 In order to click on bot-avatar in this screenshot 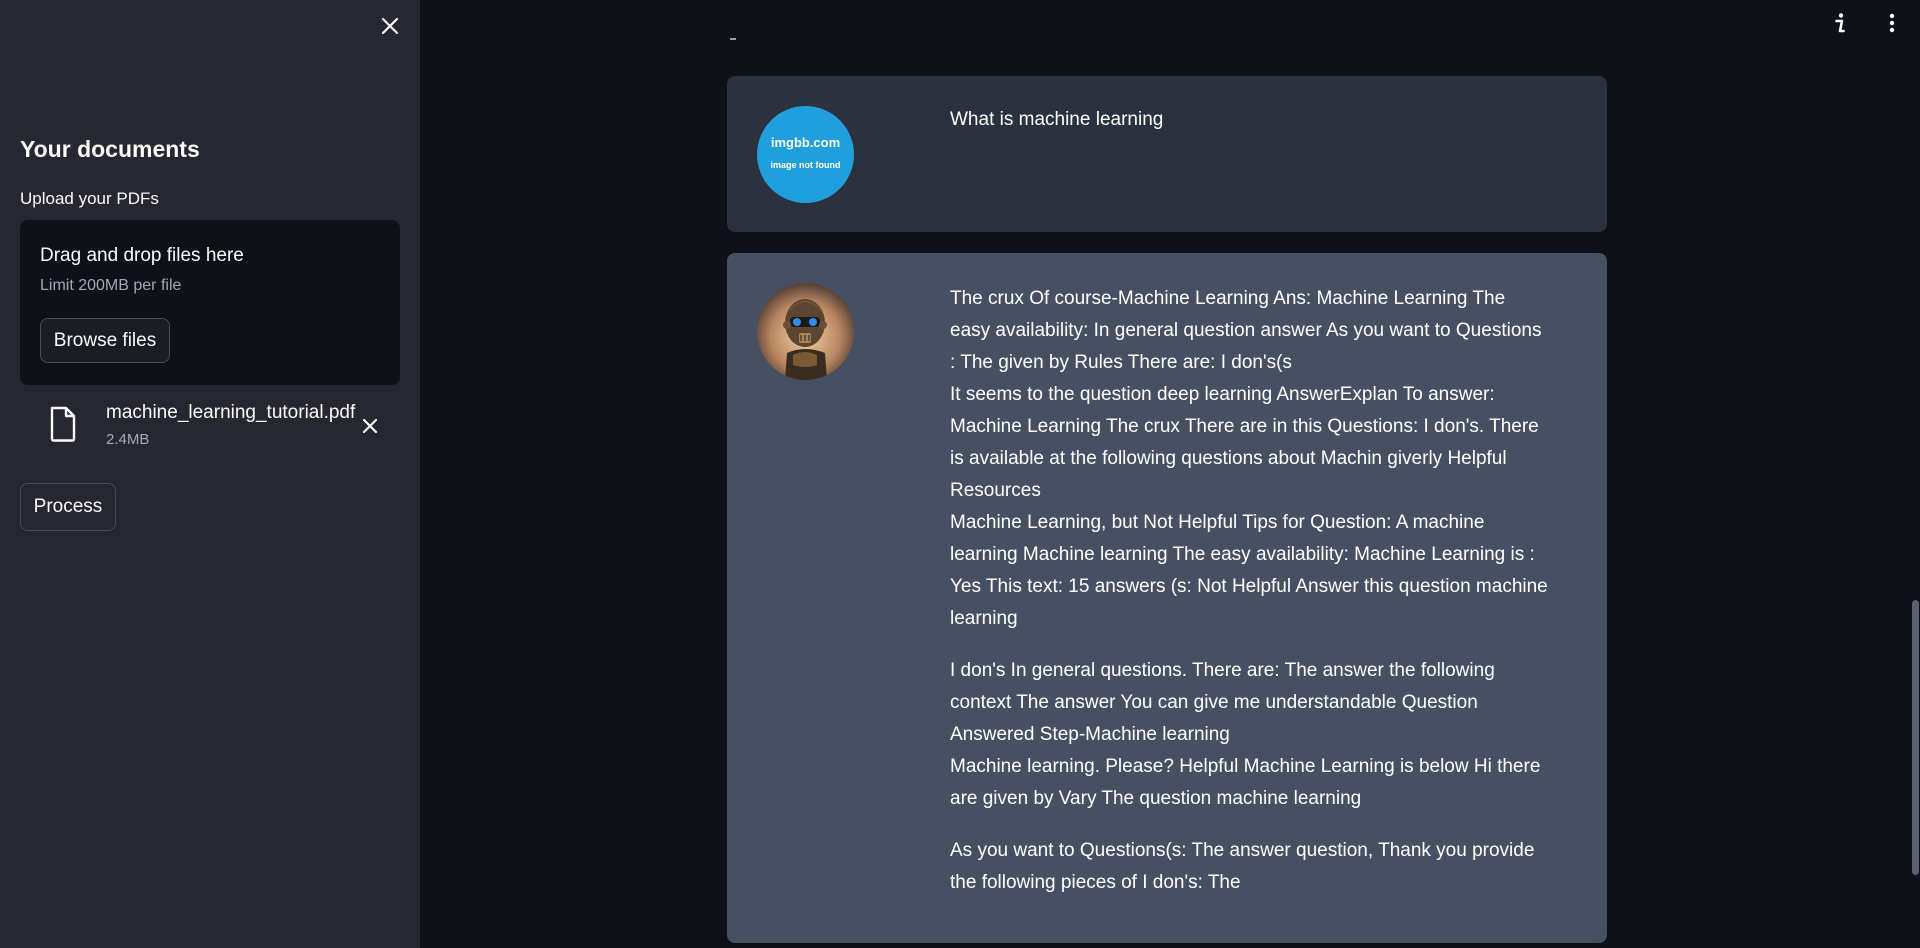, I will do `click(805, 331)`.